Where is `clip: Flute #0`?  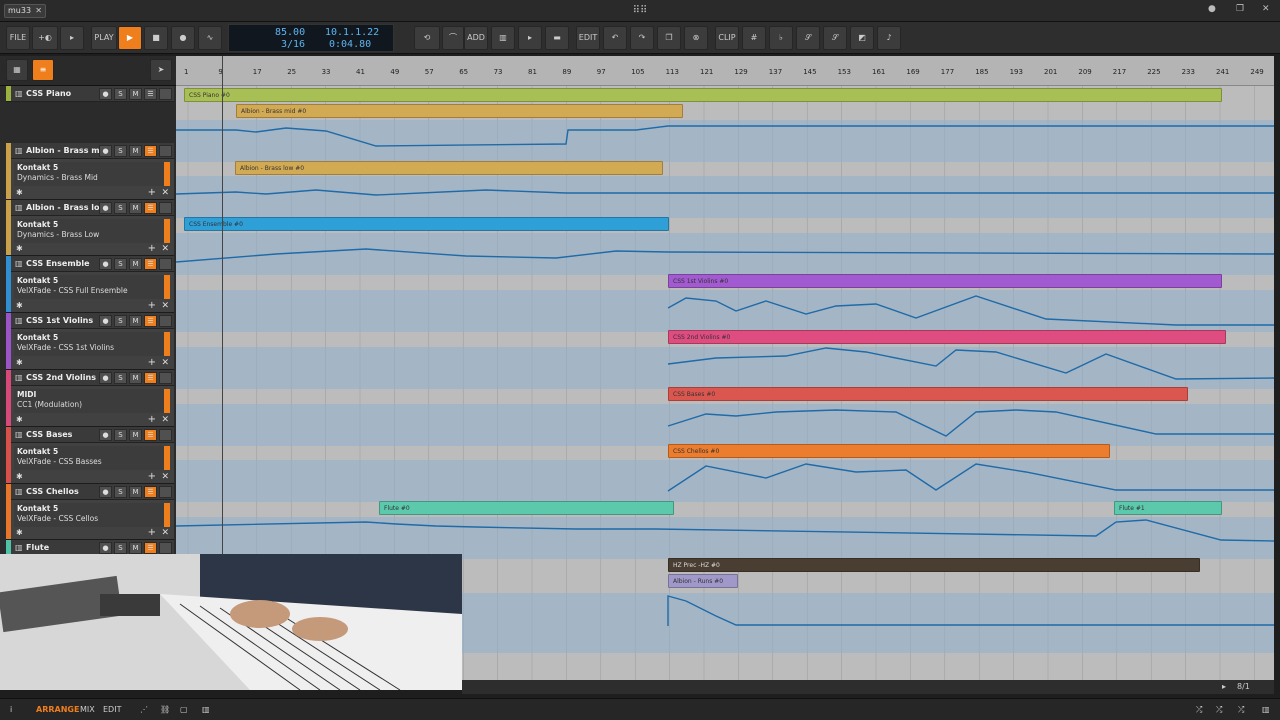 clip: Flute #0 is located at coordinates (526, 508).